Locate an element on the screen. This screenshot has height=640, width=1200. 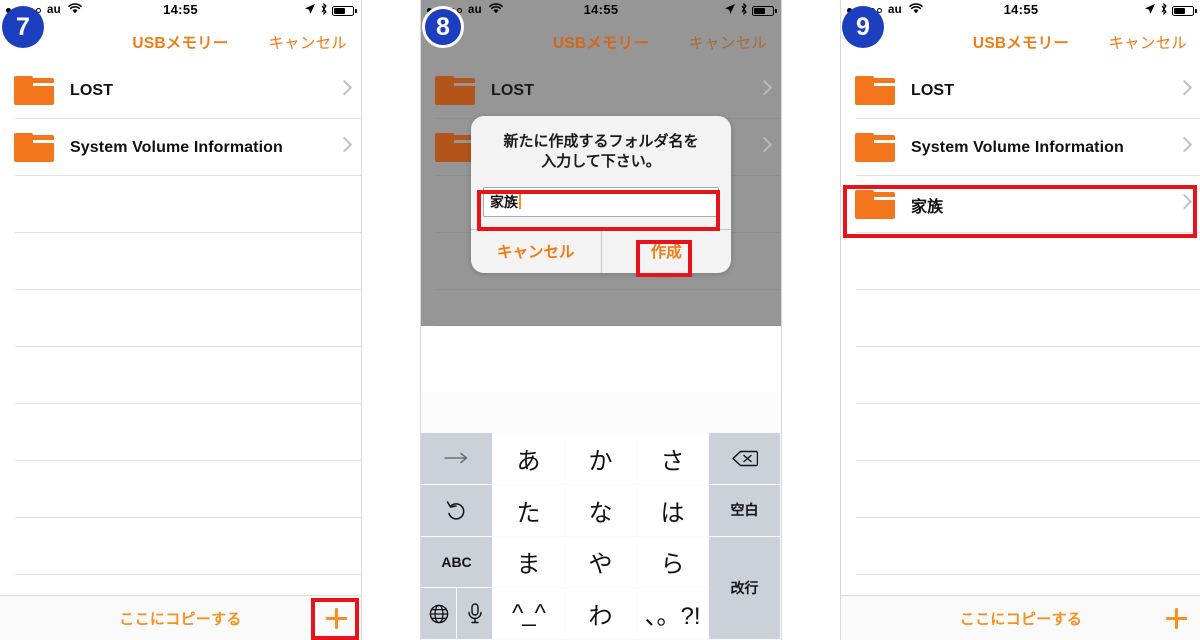
step-badge-9: 9 is located at coordinates (863, 27).